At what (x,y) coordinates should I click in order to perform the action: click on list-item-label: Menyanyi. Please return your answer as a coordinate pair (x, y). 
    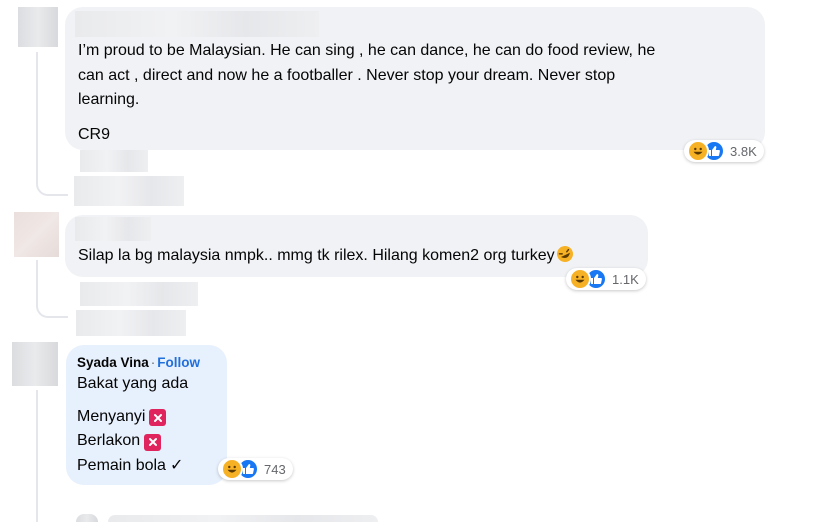
    Looking at the image, I should click on (111, 416).